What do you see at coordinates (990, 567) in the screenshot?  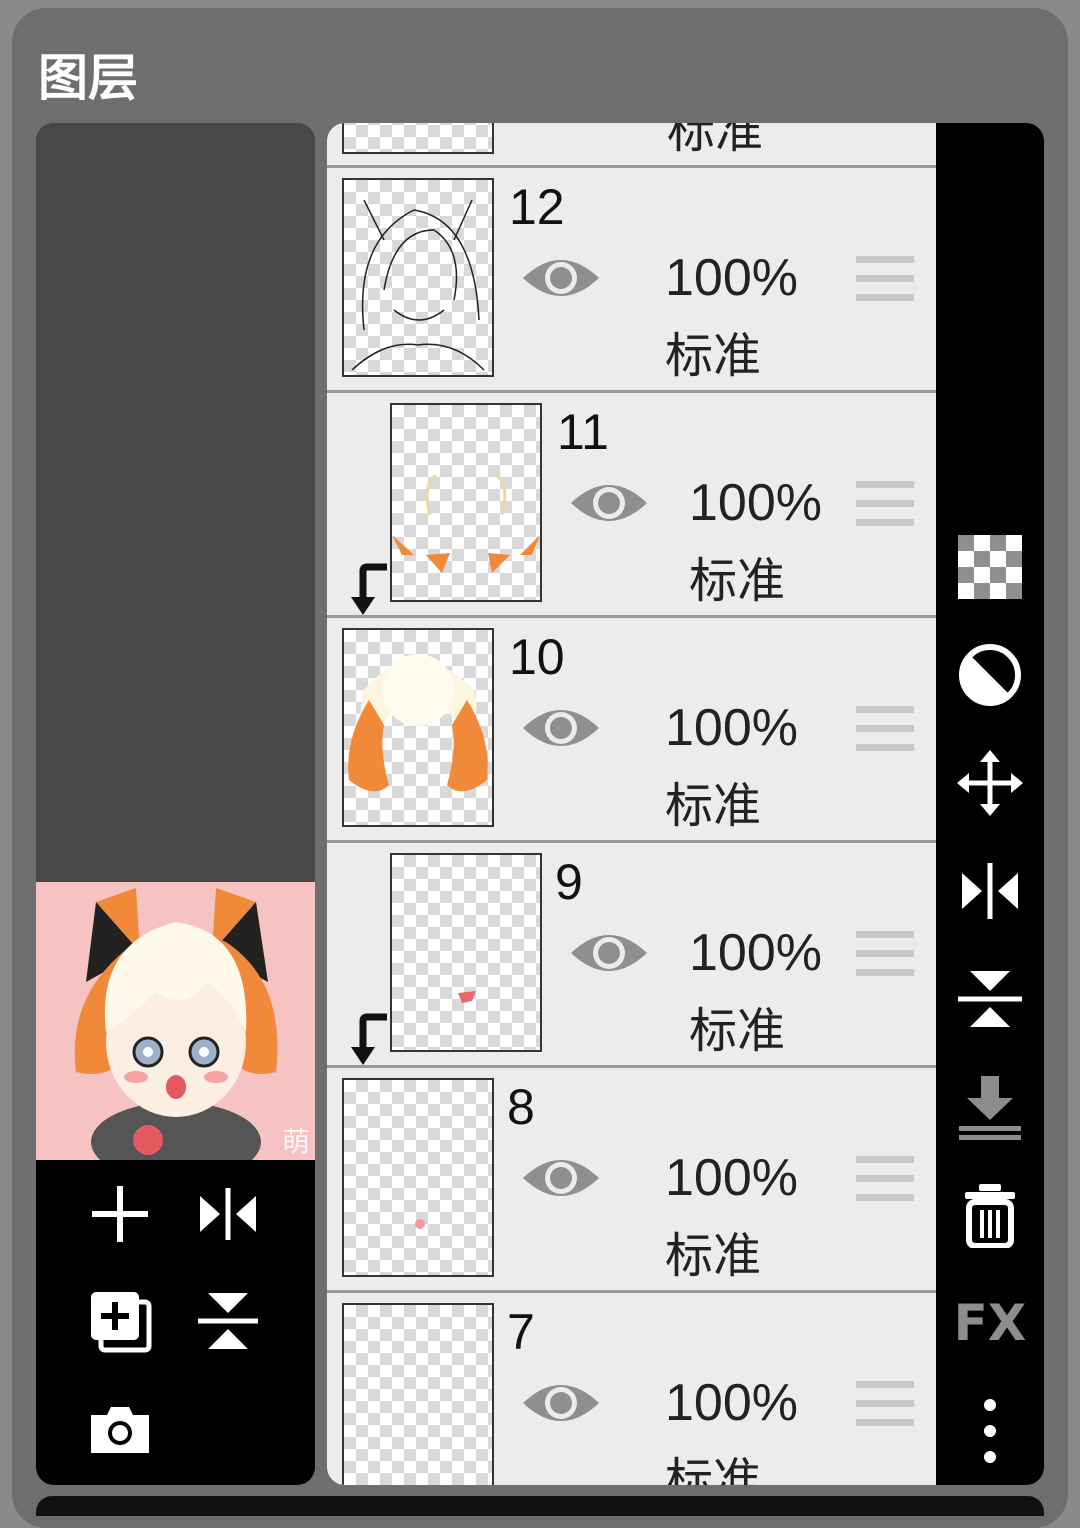 I see `transparency-icon` at bounding box center [990, 567].